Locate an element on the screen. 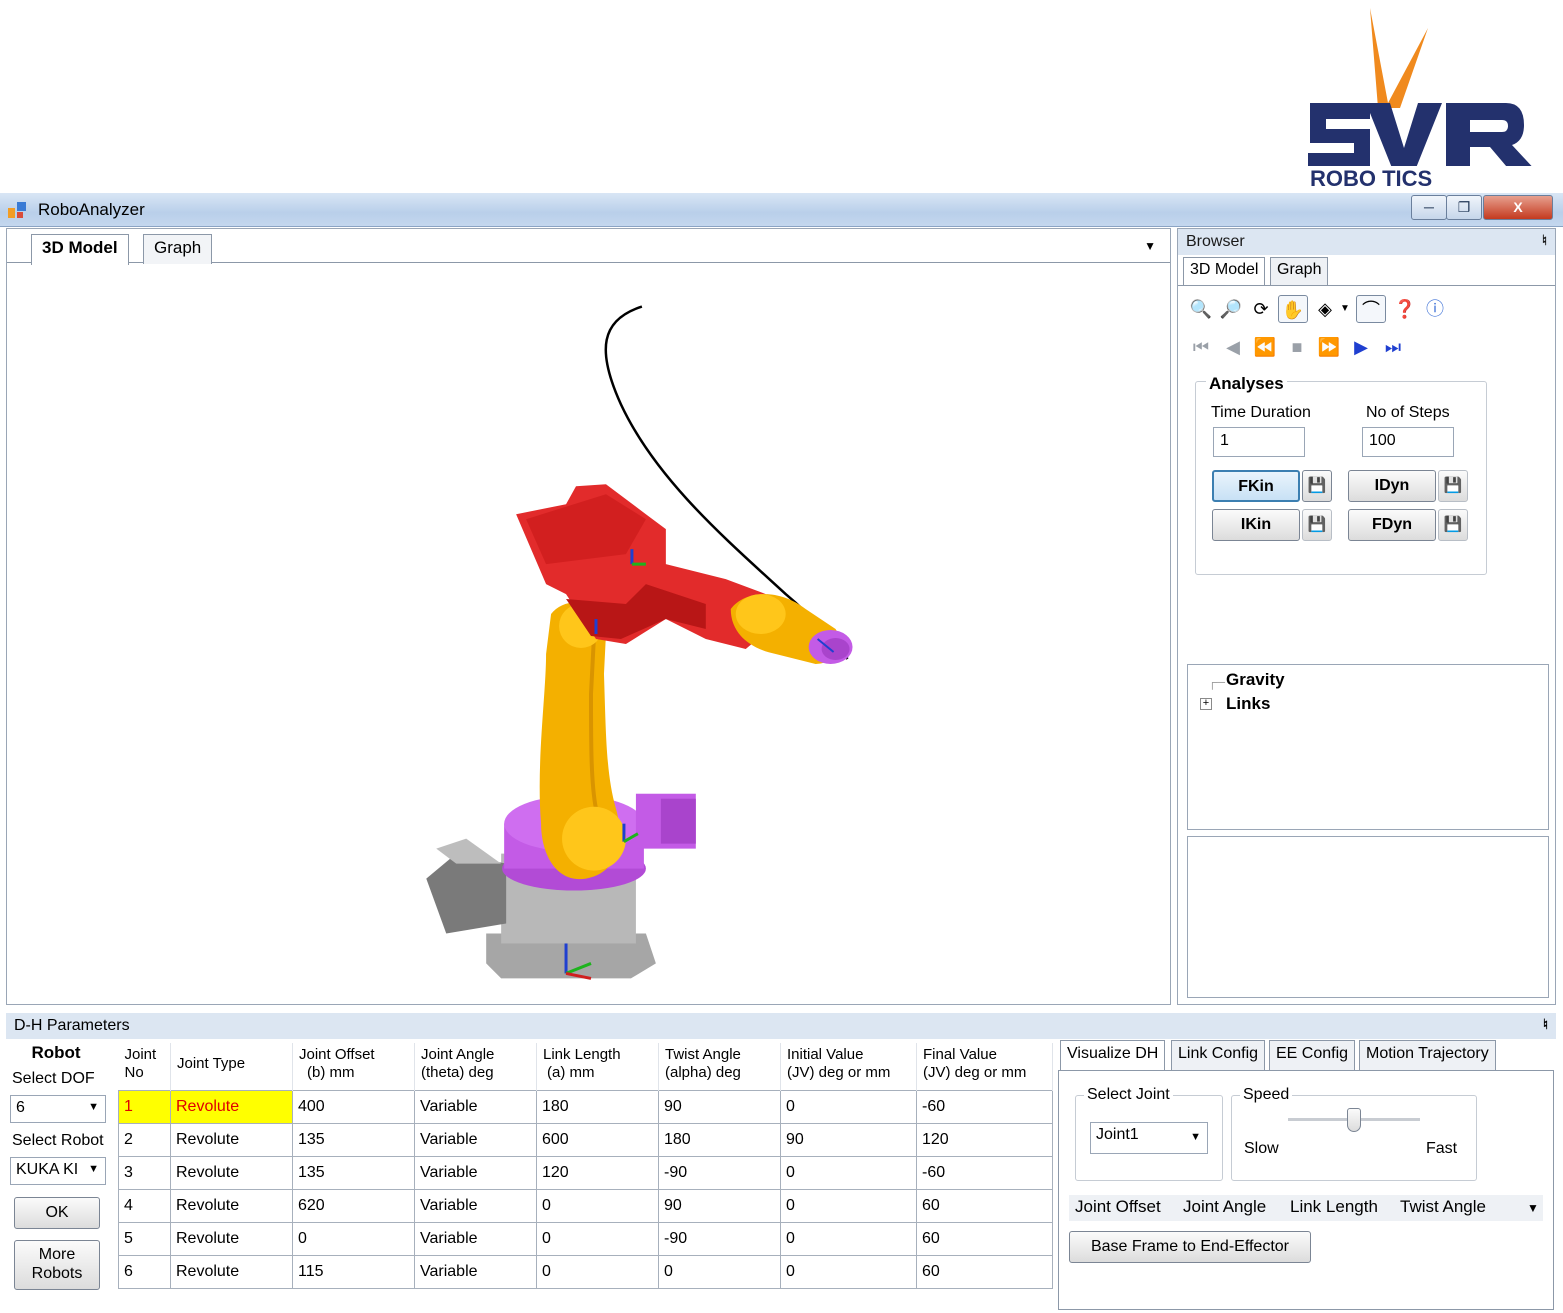 The width and height of the screenshot is (1563, 1313). expand-icon: + is located at coordinates (1206, 704).